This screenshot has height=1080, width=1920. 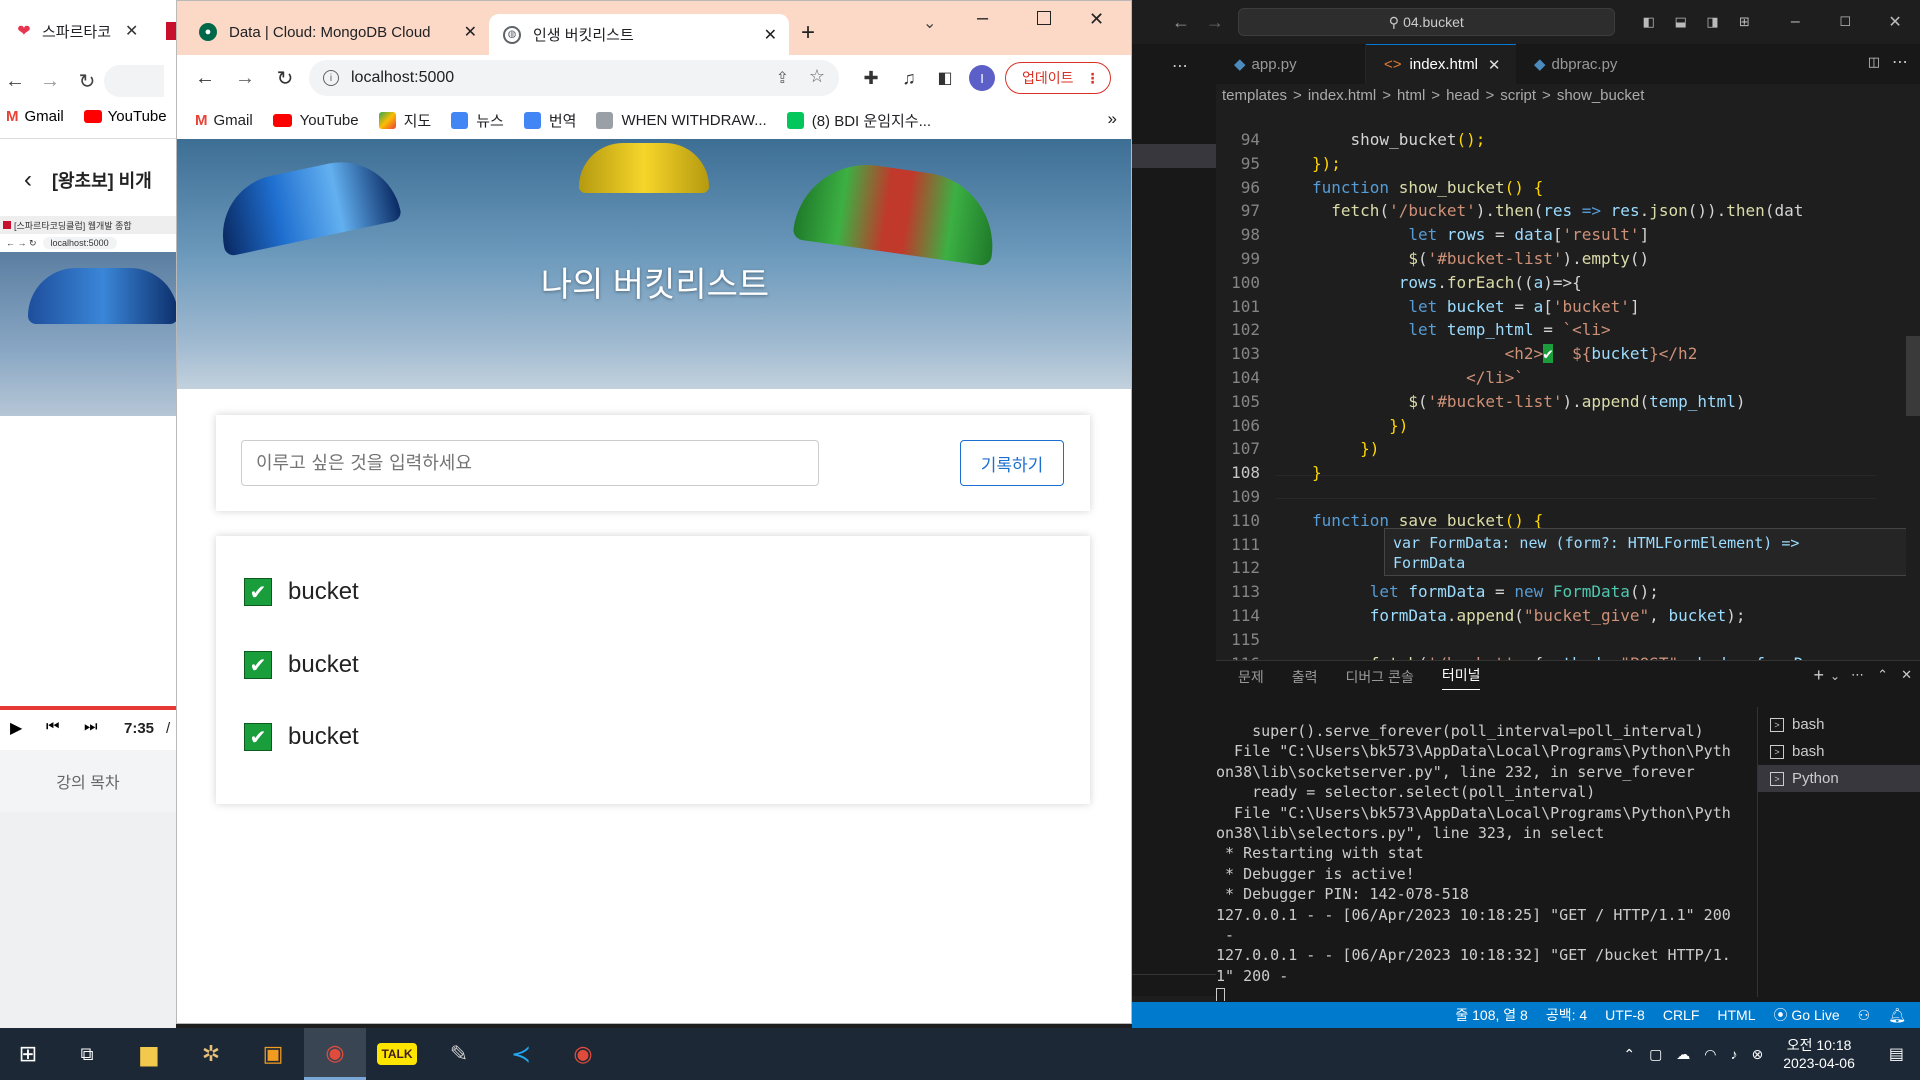 What do you see at coordinates (477, 120) in the screenshot?
I see `bookmark-news: 뉴스` at bounding box center [477, 120].